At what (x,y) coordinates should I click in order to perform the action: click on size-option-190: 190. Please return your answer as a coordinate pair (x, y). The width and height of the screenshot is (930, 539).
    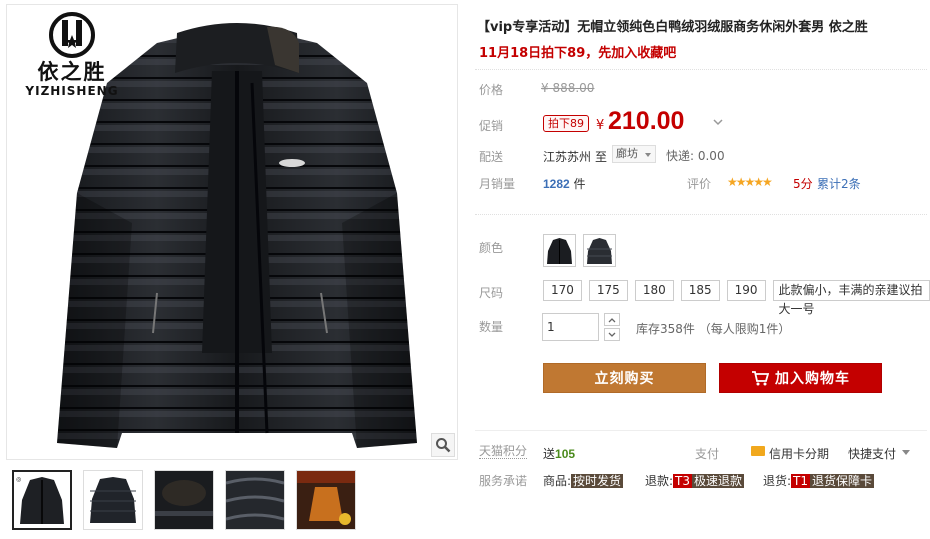
    Looking at the image, I should click on (746, 290).